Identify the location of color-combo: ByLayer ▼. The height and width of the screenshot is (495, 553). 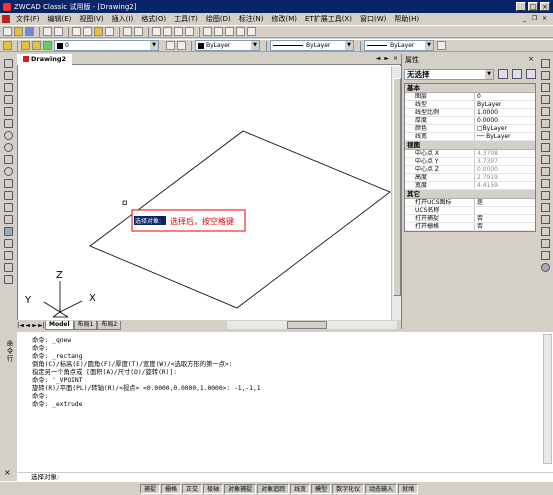
(227, 45).